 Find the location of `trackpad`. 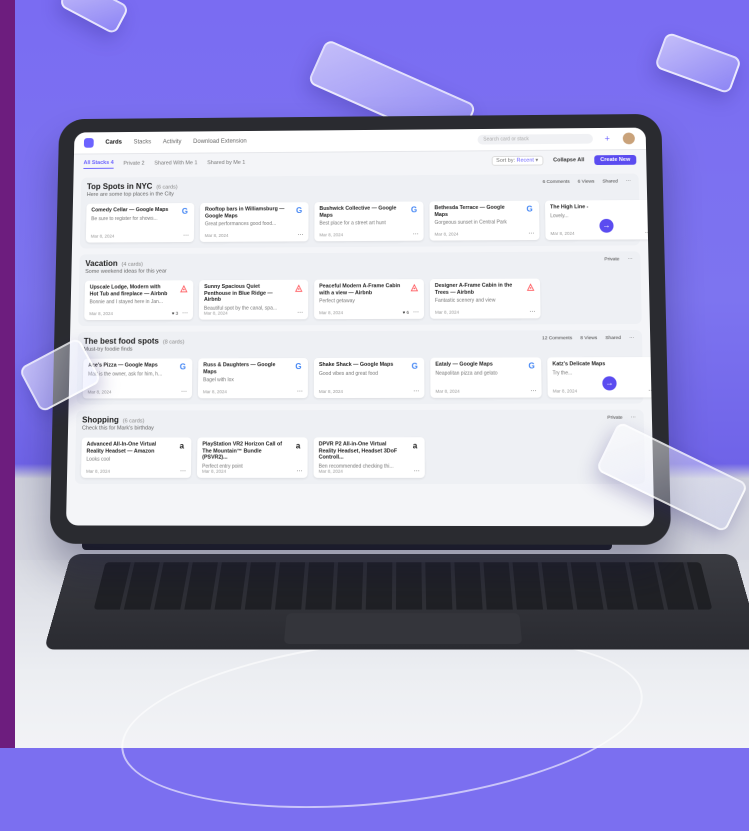

trackpad is located at coordinates (403, 628).